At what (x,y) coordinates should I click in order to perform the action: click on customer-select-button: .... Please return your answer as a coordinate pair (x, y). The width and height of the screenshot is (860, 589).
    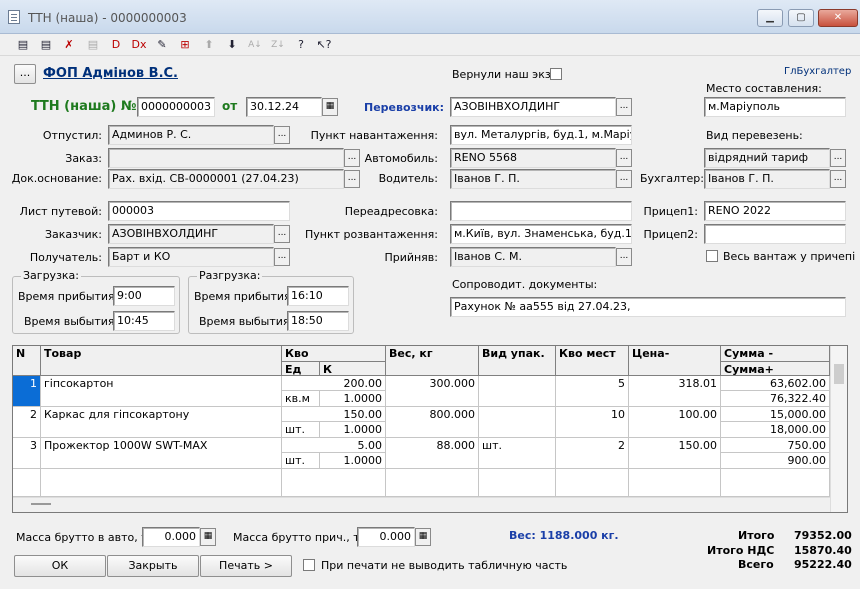
    Looking at the image, I should click on (282, 234).